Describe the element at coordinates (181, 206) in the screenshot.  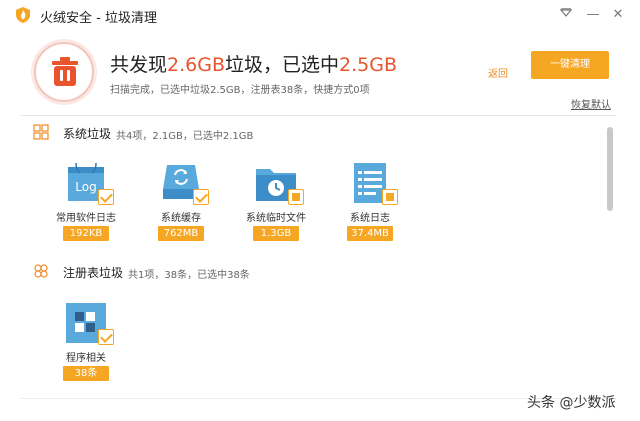
I see `junk-item-system-cache: 系统缓存 762MB` at that location.